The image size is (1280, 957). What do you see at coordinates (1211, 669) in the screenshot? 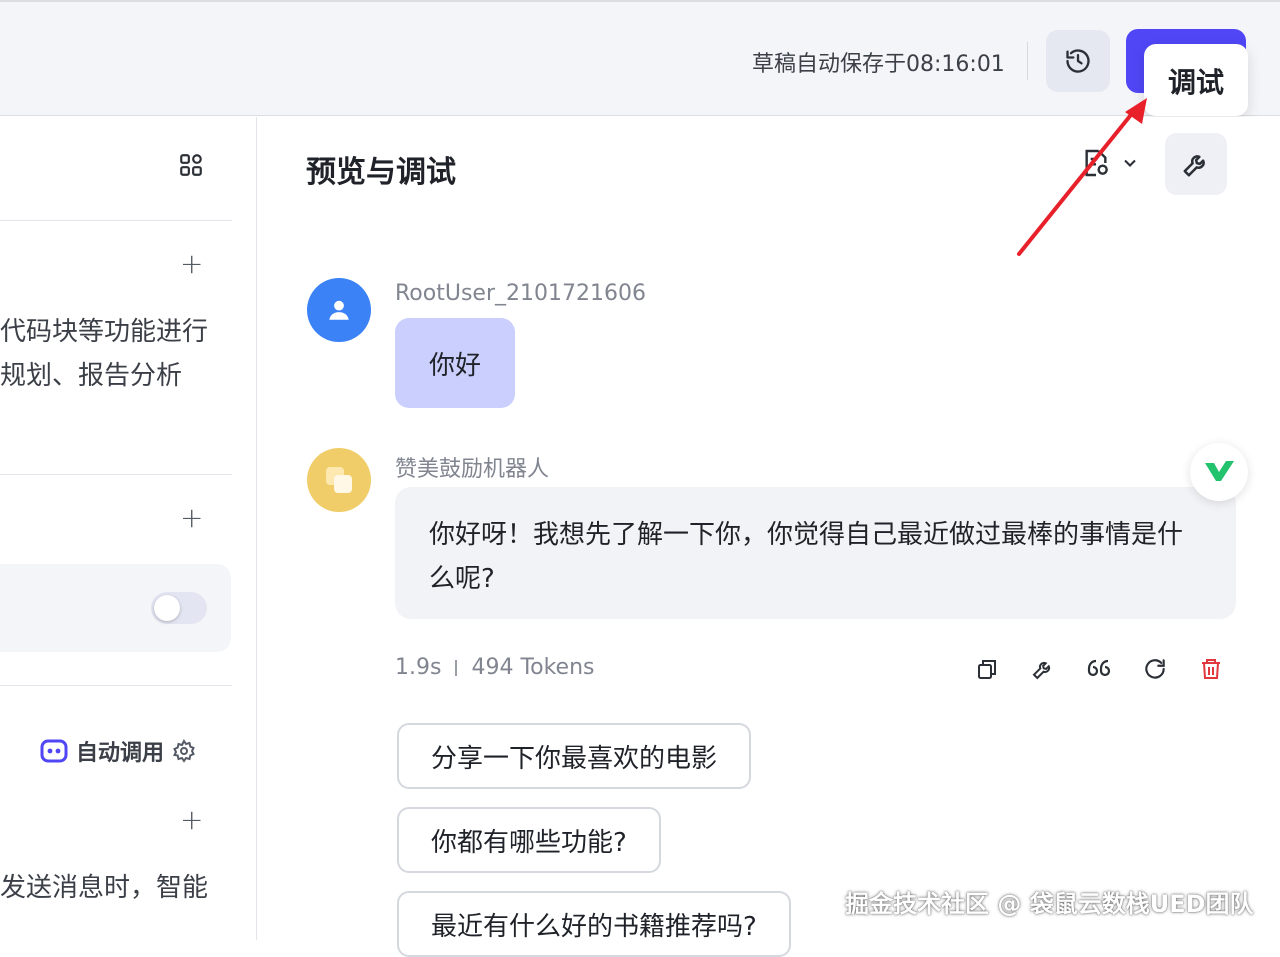
I see `delete-icon` at bounding box center [1211, 669].